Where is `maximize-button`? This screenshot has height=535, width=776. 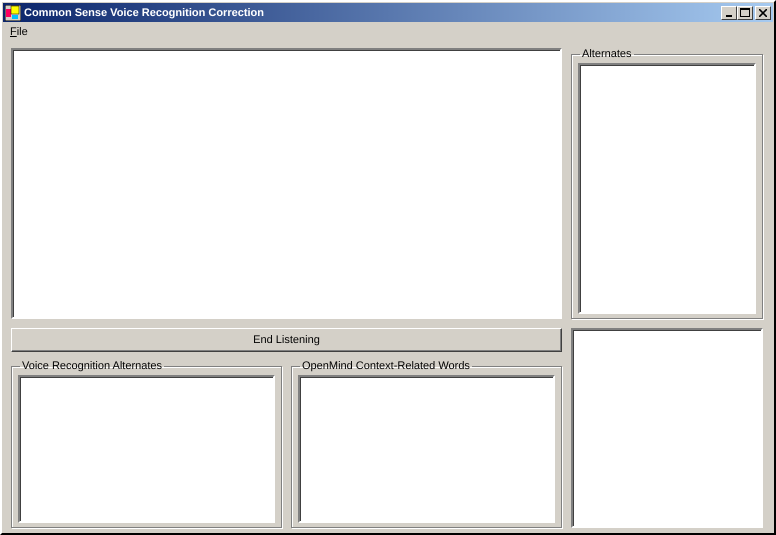
maximize-button is located at coordinates (745, 13).